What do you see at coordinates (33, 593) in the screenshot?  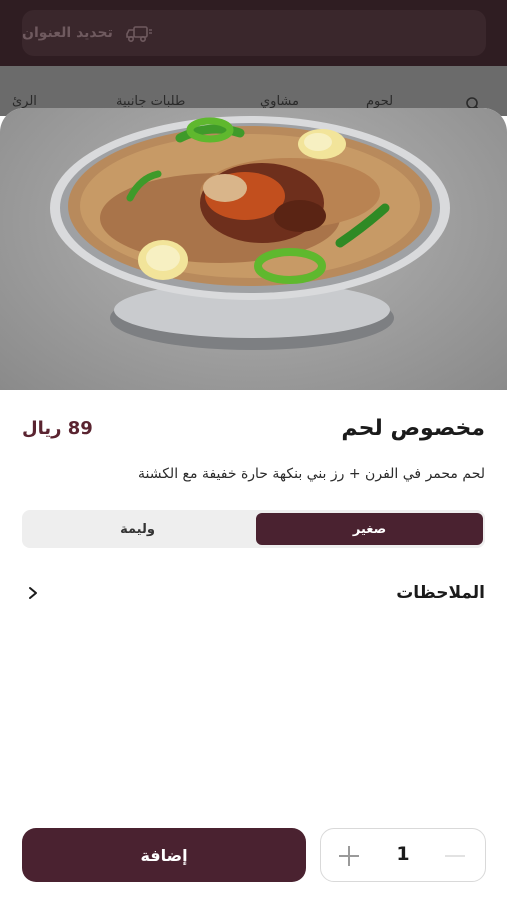 I see `chevron-right-icon` at bounding box center [33, 593].